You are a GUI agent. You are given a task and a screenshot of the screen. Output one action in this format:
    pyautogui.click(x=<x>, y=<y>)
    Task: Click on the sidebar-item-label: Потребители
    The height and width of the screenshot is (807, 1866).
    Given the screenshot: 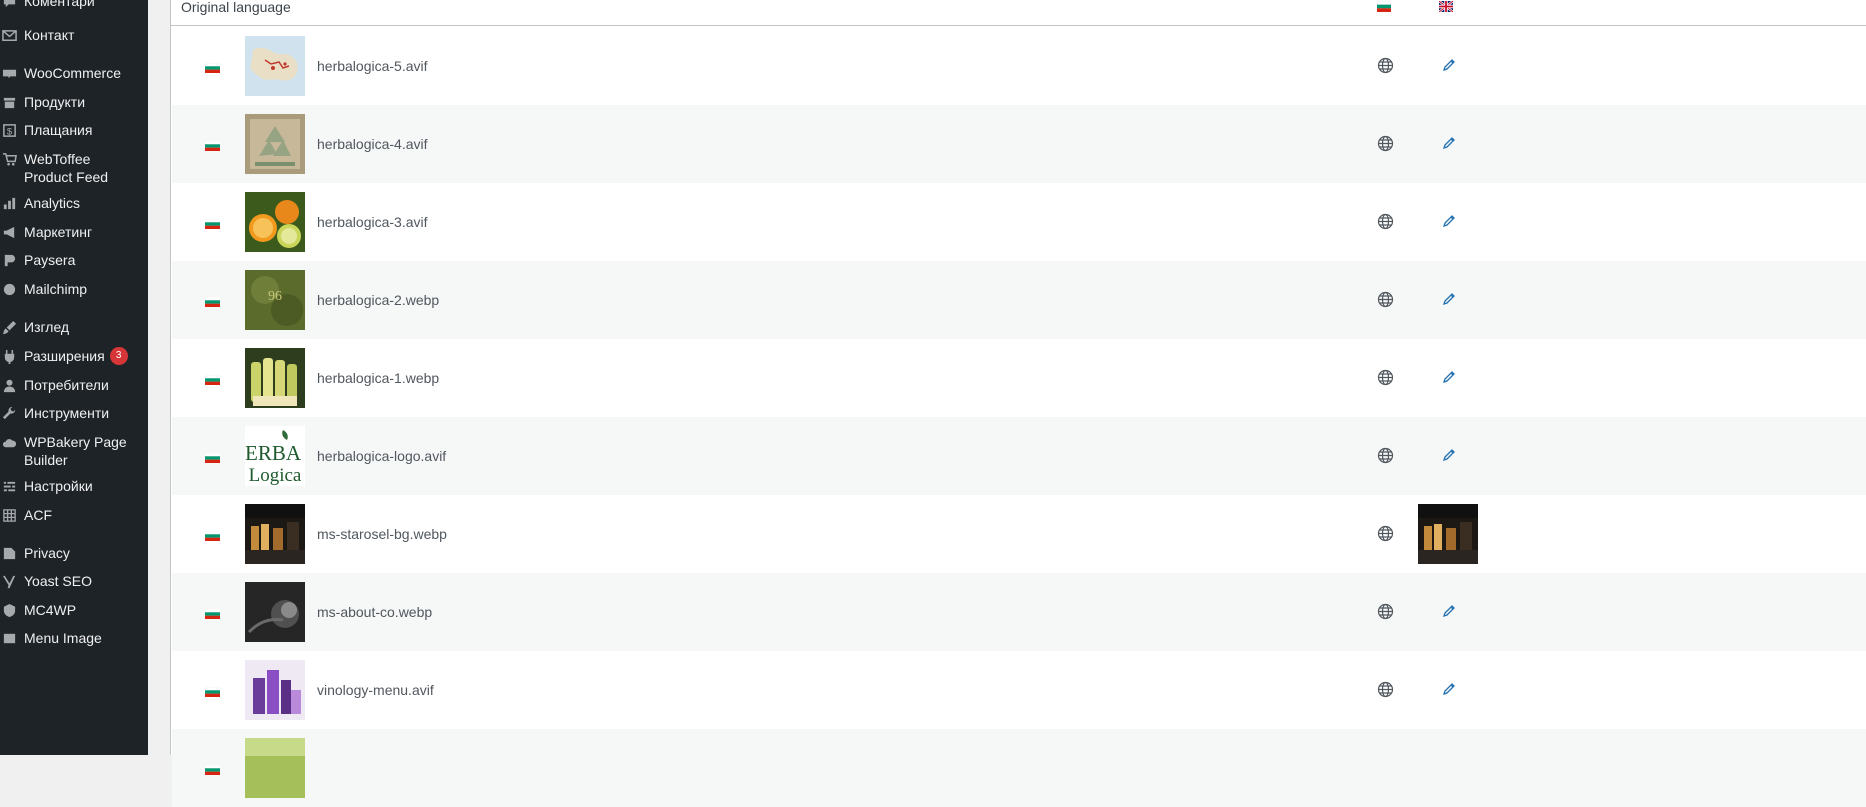 What is the action you would take?
    pyautogui.click(x=66, y=385)
    